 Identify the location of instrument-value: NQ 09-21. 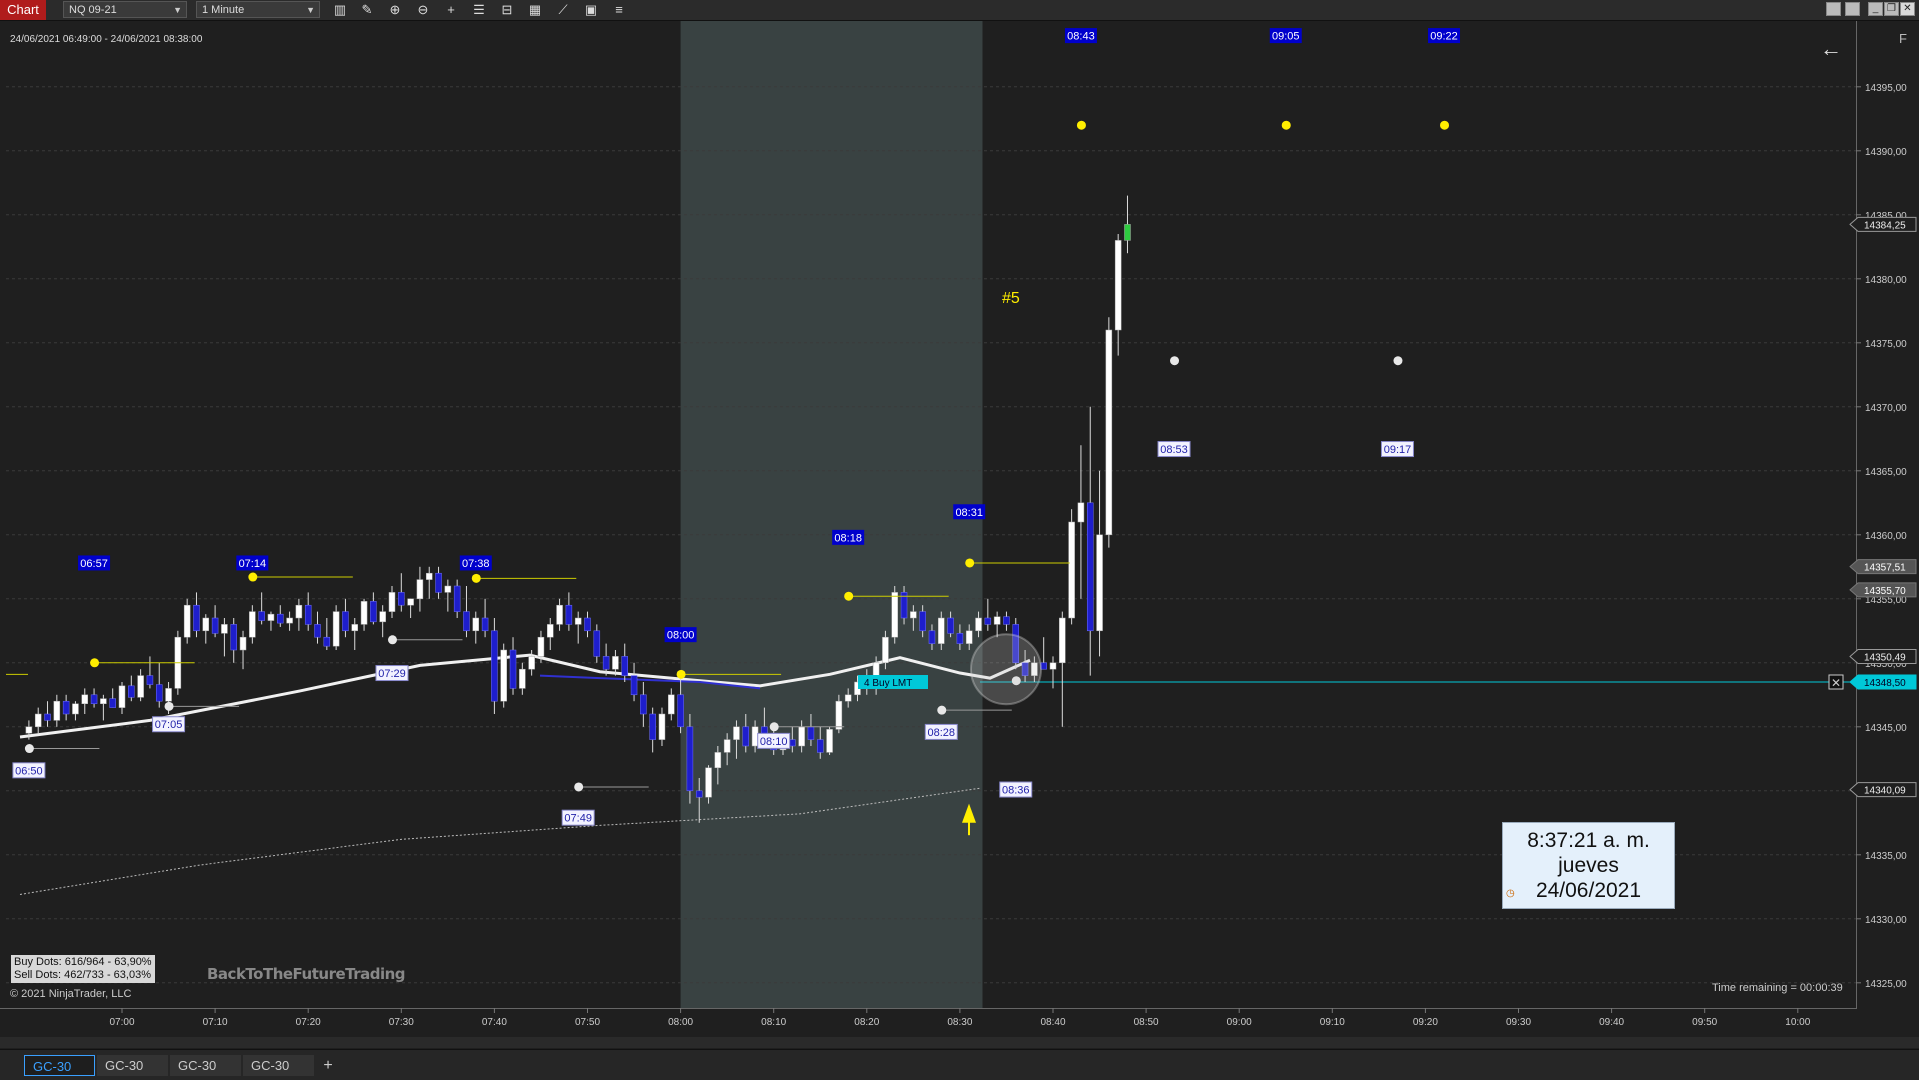
(93, 10).